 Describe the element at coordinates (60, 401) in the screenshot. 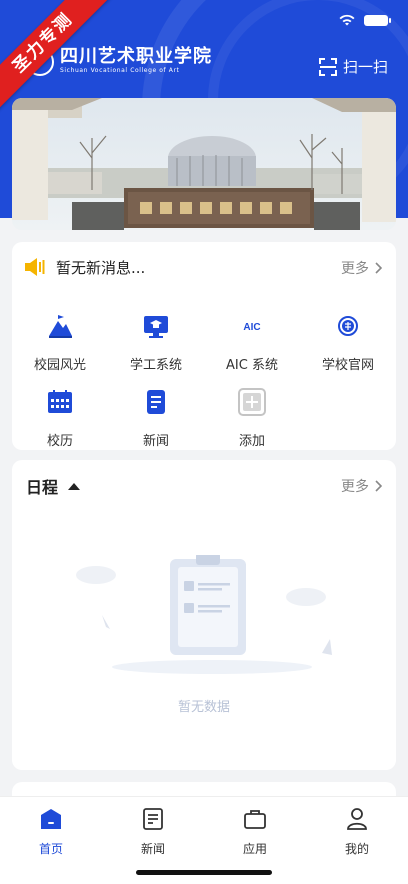

I see `calendar-icon` at that location.